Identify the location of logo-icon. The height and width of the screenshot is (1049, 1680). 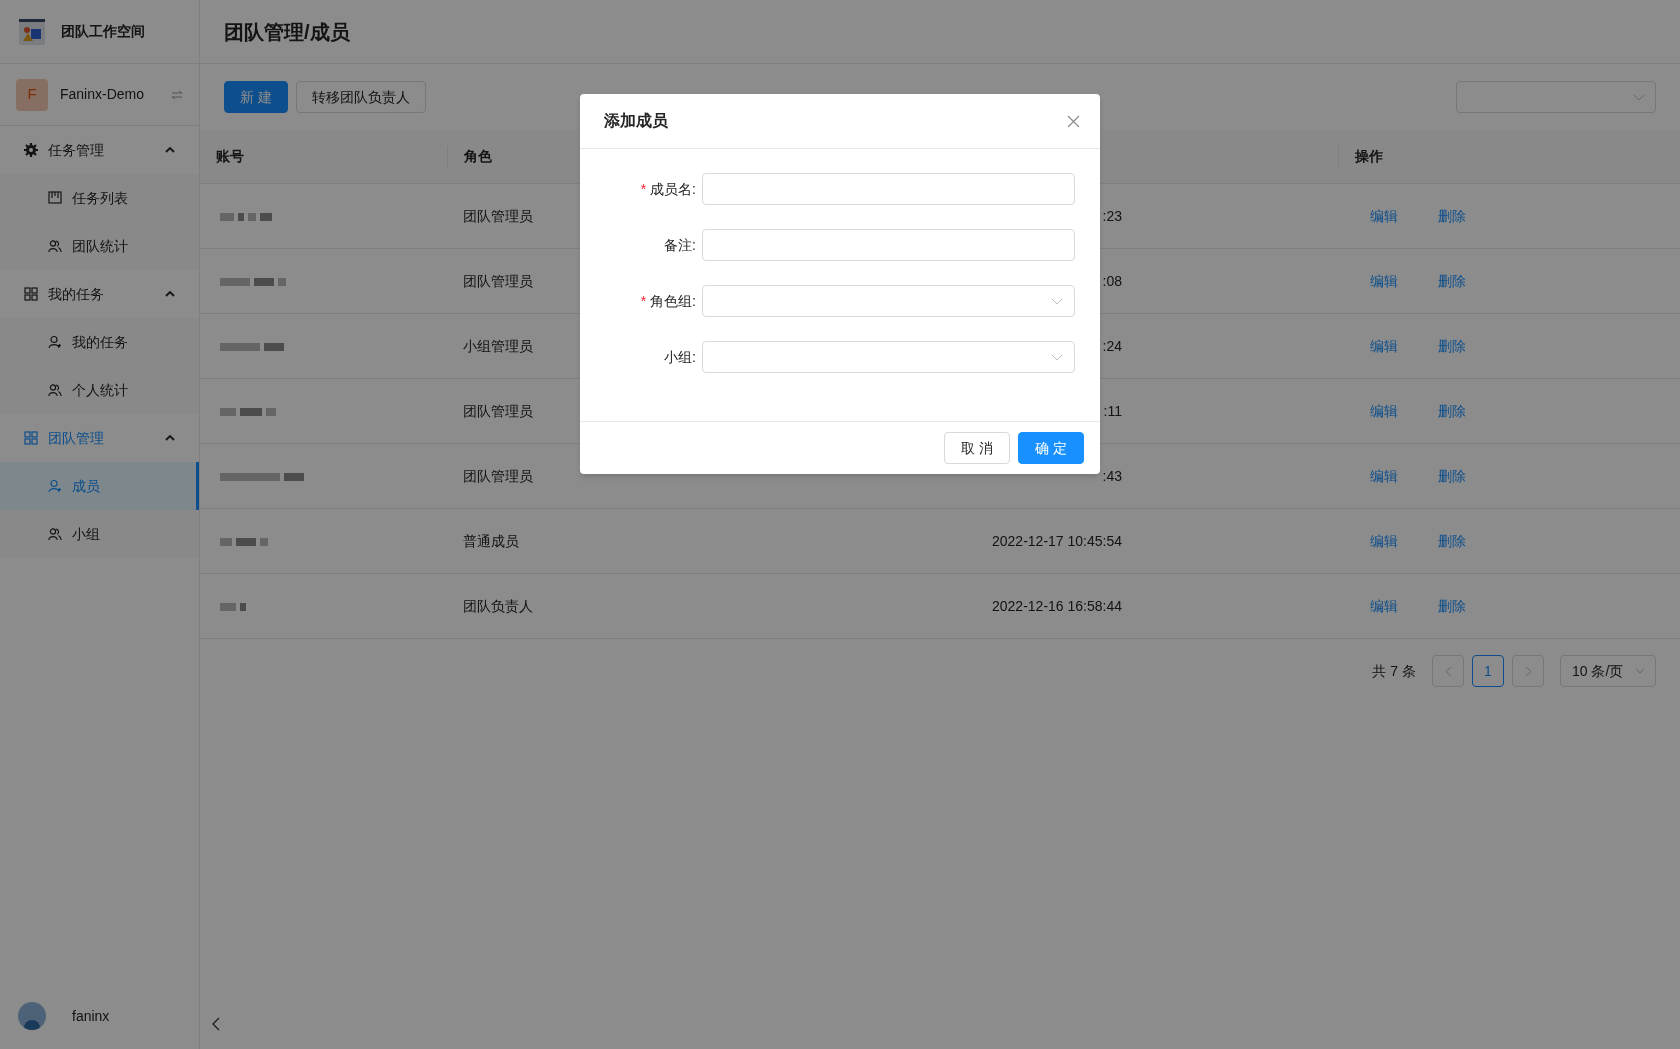
(32, 31).